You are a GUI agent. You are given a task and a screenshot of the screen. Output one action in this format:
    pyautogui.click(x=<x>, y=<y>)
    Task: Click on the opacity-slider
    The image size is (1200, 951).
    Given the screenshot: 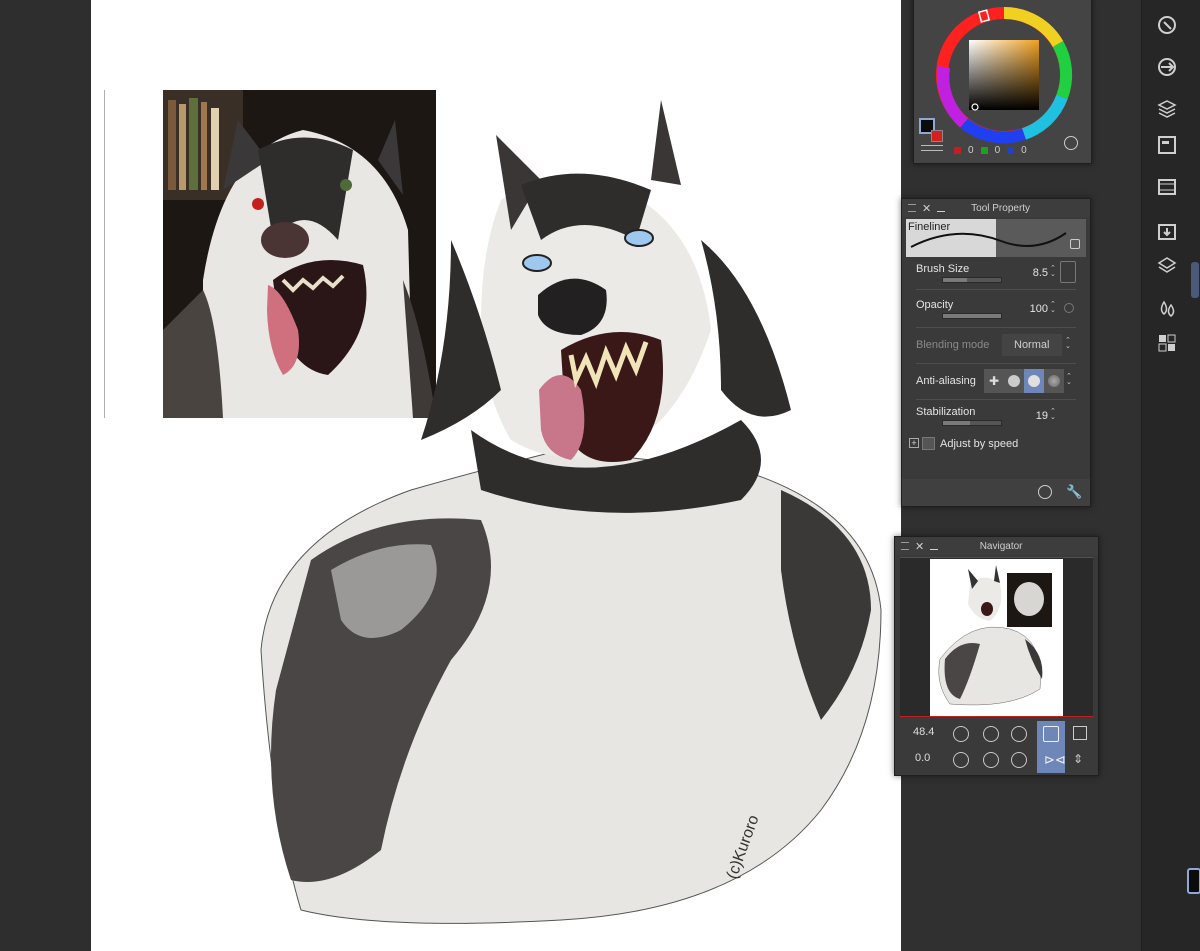 What is the action you would take?
    pyautogui.click(x=972, y=316)
    